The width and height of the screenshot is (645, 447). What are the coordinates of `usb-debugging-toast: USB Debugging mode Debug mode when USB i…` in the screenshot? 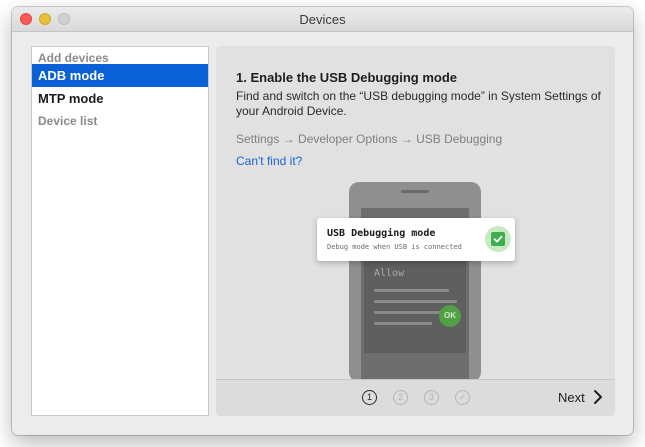 It's located at (416, 239).